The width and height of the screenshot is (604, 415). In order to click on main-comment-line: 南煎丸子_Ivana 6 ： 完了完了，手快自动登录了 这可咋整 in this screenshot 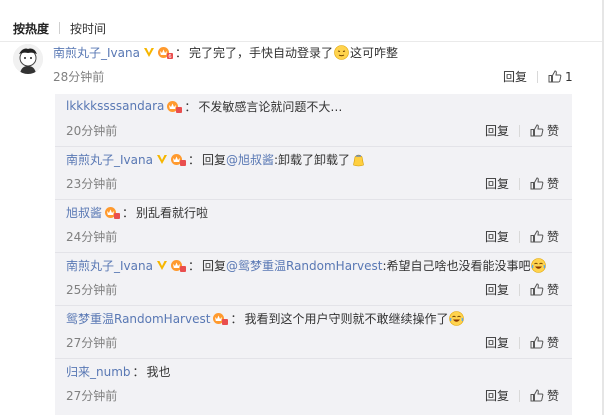, I will do `click(225, 52)`.